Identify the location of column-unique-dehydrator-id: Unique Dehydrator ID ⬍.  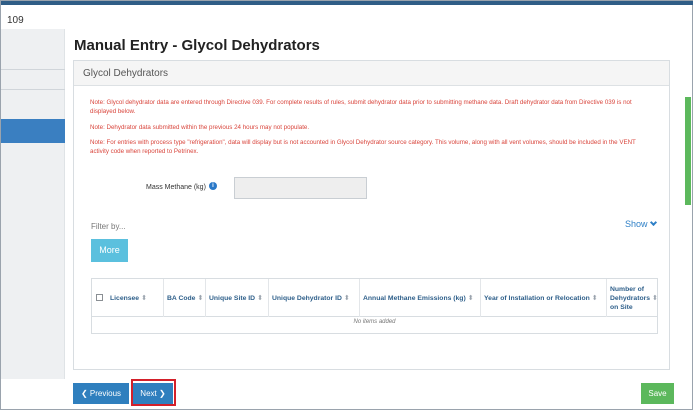
(314, 298).